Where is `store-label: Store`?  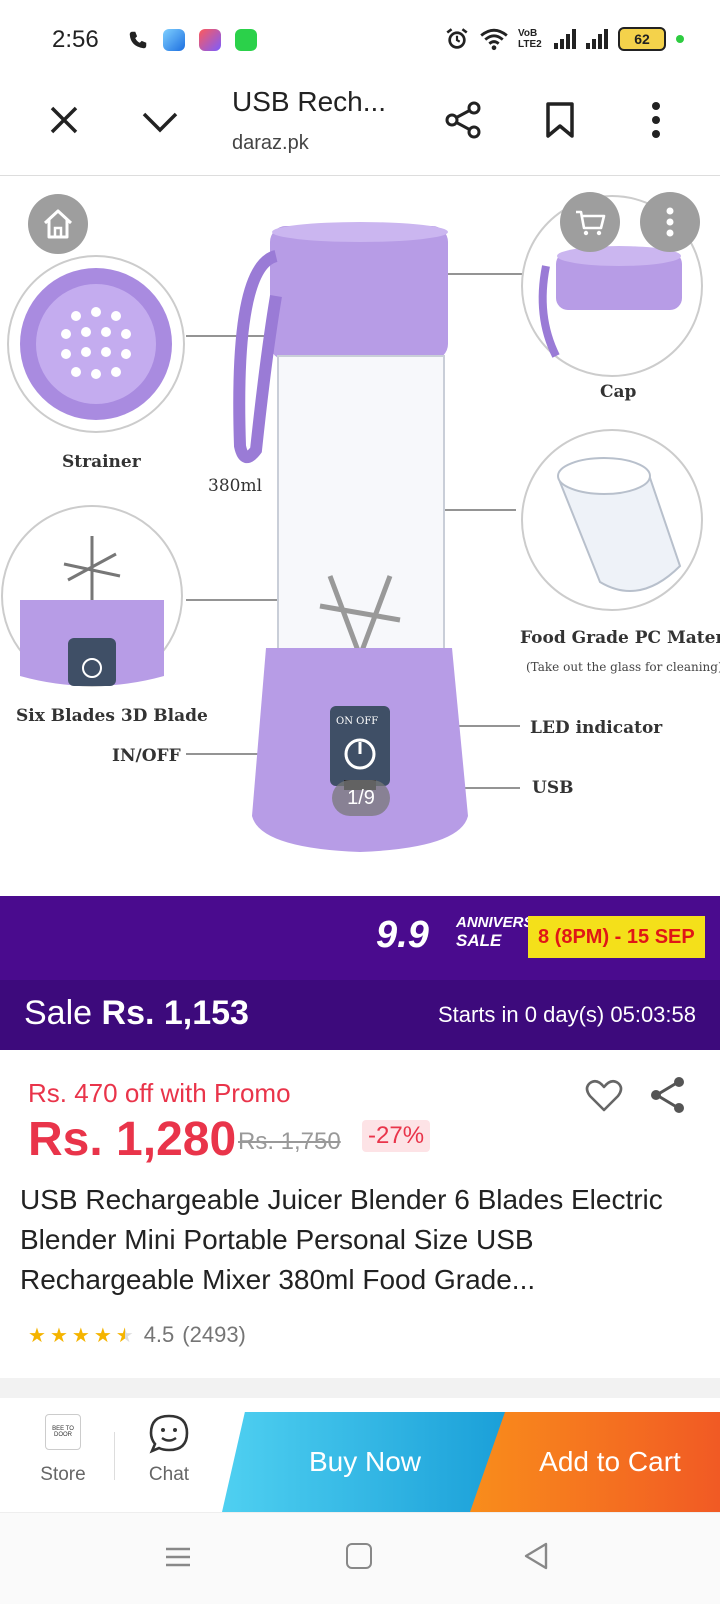 store-label: Store is located at coordinates (63, 1474).